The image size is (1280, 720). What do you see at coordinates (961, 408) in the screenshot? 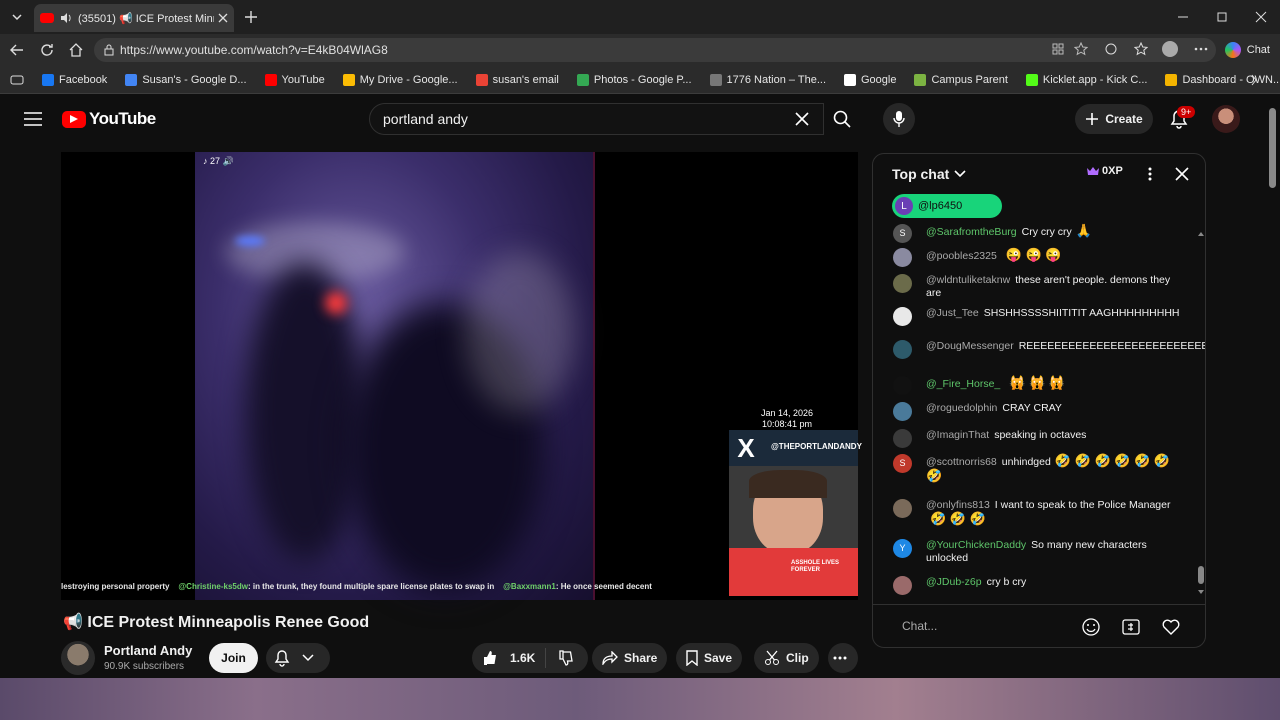
I see `chat-author: @roguedolphin` at bounding box center [961, 408].